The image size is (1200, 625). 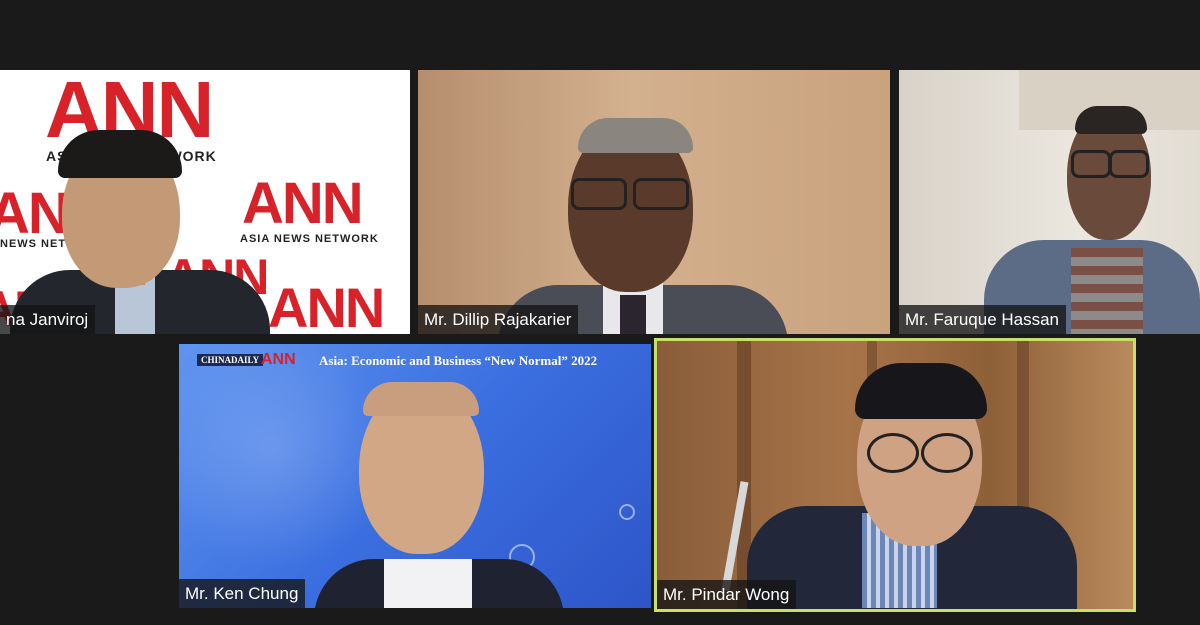 What do you see at coordinates (498, 319) in the screenshot?
I see `participant-name: Mr. Dillip Rajakarier` at bounding box center [498, 319].